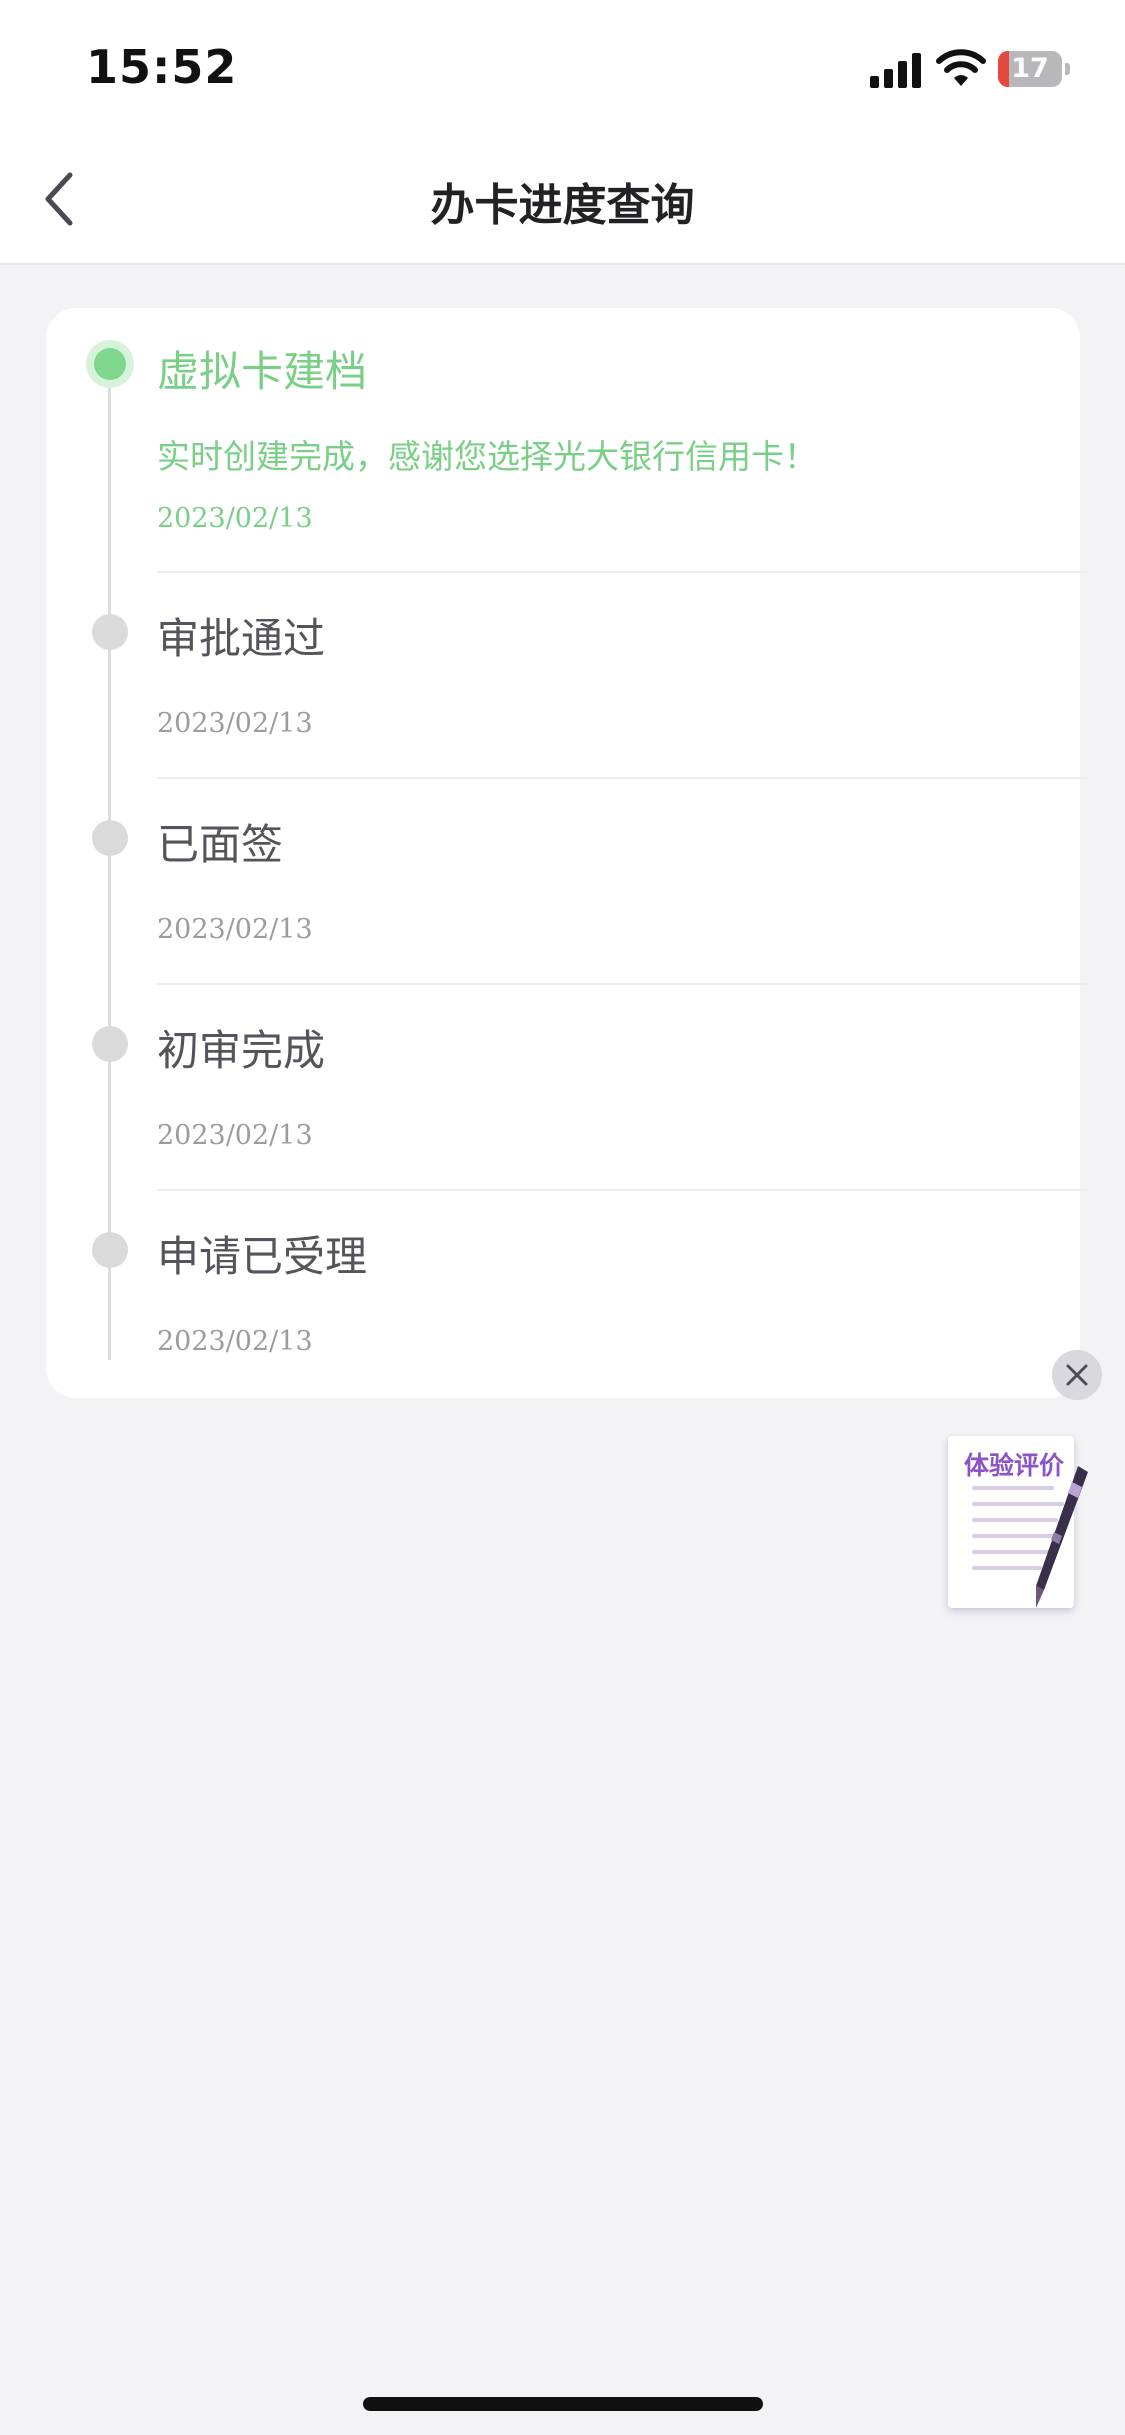  What do you see at coordinates (241, 1050) in the screenshot?
I see `step-title: 初审完成` at bounding box center [241, 1050].